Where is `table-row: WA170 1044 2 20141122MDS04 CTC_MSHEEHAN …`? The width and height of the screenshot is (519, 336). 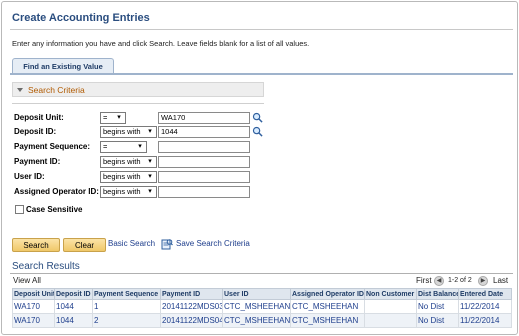 table-row: WA170 1044 2 20141122MDS04 CTC_MSHEEHAN … is located at coordinates (262, 320).